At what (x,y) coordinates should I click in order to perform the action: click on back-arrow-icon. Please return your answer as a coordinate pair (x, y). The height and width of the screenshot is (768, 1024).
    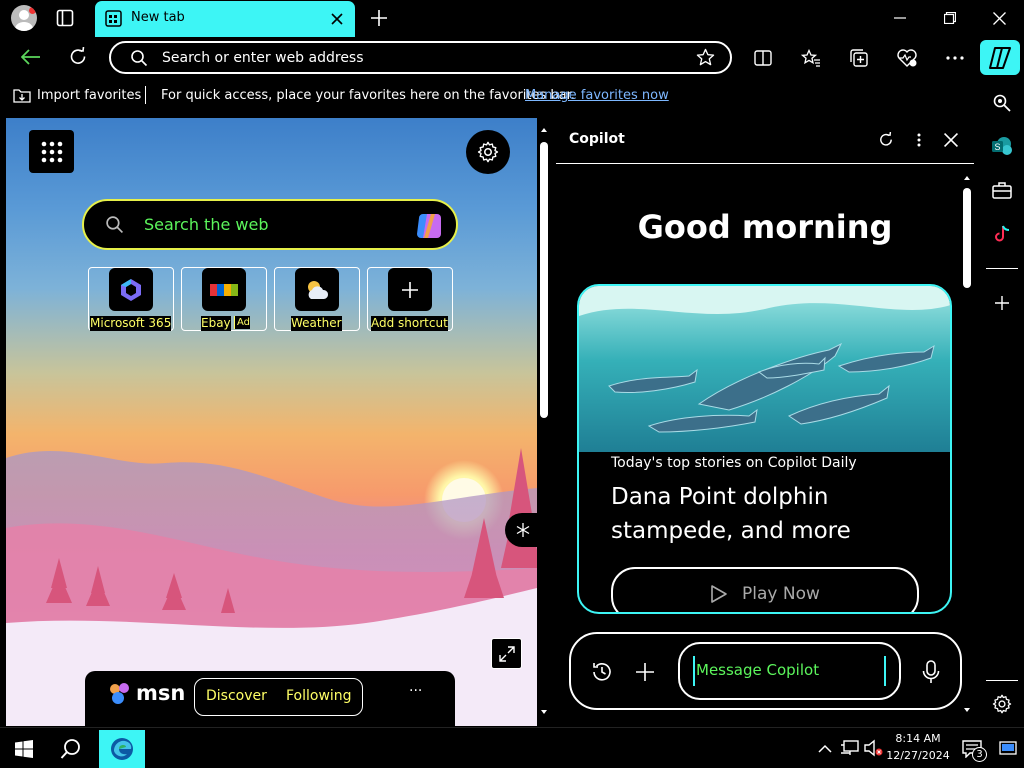
    Looking at the image, I should click on (30, 57).